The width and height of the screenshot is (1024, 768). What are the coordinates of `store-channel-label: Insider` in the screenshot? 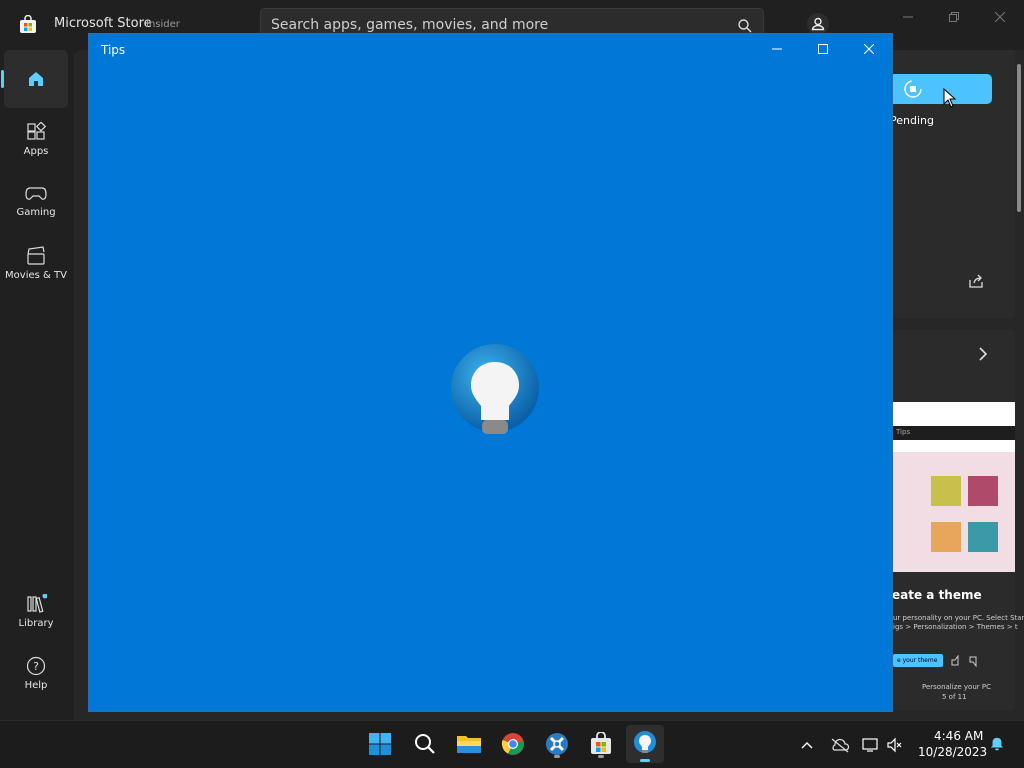 It's located at (163, 24).